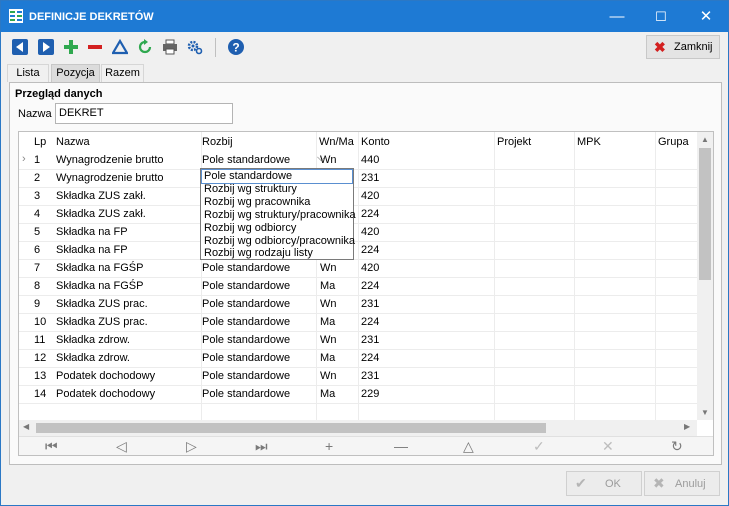 This screenshot has height=506, width=729. I want to click on table-row: 14 Podatek dochodowy Pole standardowe Ma 229, so click(358, 395).